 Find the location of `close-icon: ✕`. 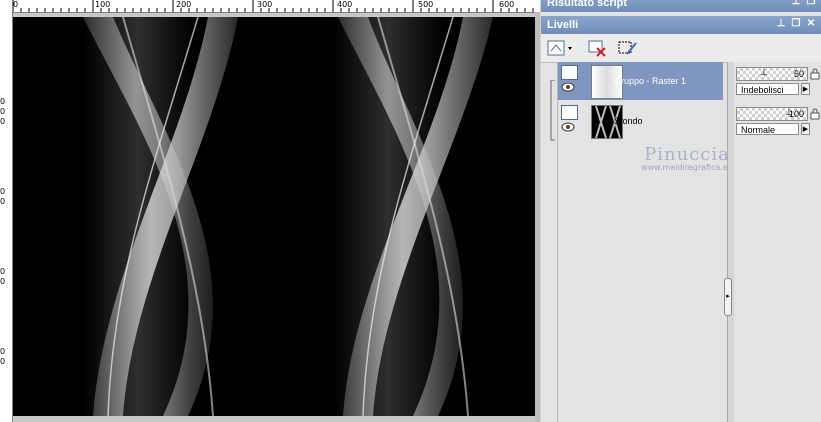

close-icon: ✕ is located at coordinates (811, 24).